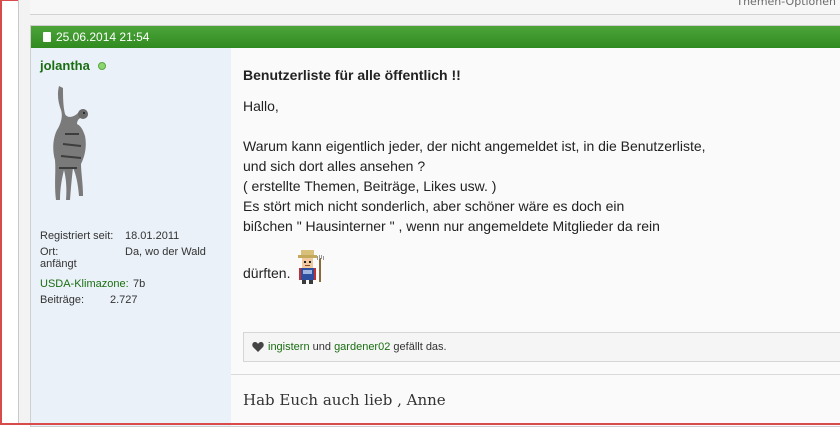  I want to click on info-value: 7b, so click(139, 284).